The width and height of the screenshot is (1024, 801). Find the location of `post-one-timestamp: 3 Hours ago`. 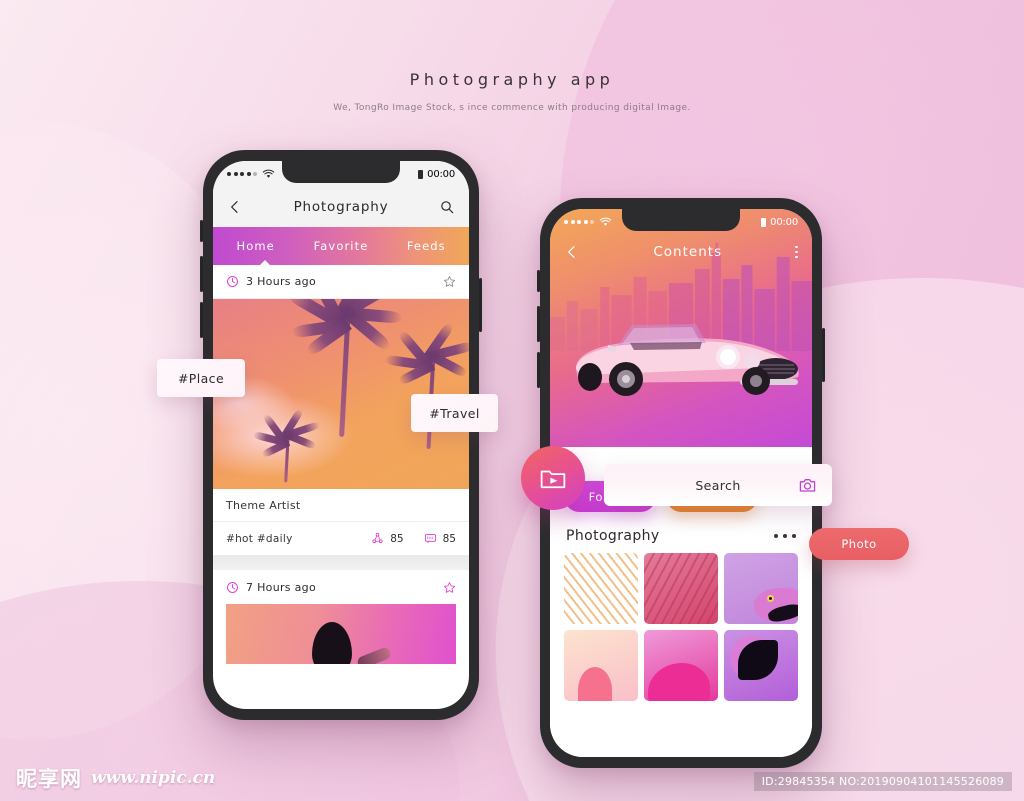

post-one-timestamp: 3 Hours ago is located at coordinates (281, 281).